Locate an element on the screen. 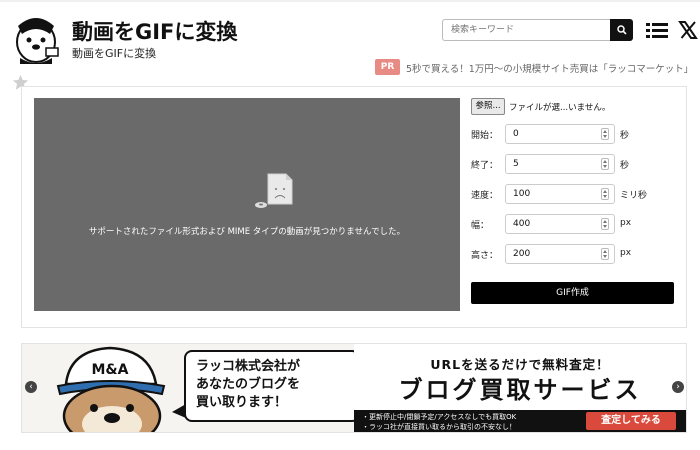 The height and width of the screenshot is (450, 700). start-unit: 秒 is located at coordinates (625, 136).